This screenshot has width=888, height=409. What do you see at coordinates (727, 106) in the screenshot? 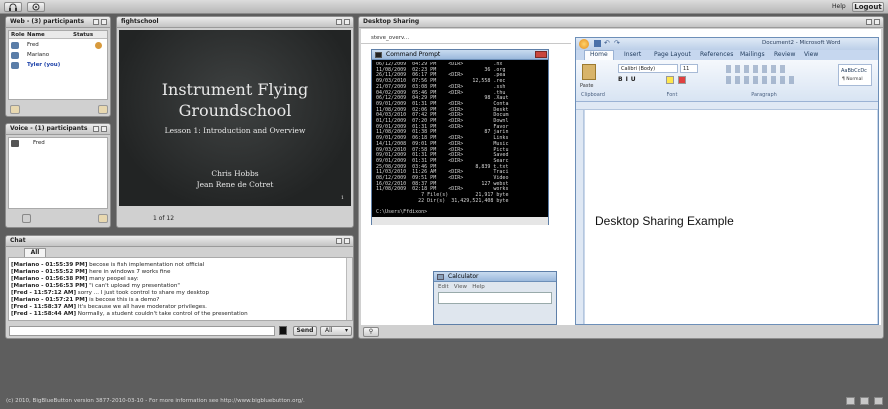
I see `ruler` at bounding box center [727, 106].